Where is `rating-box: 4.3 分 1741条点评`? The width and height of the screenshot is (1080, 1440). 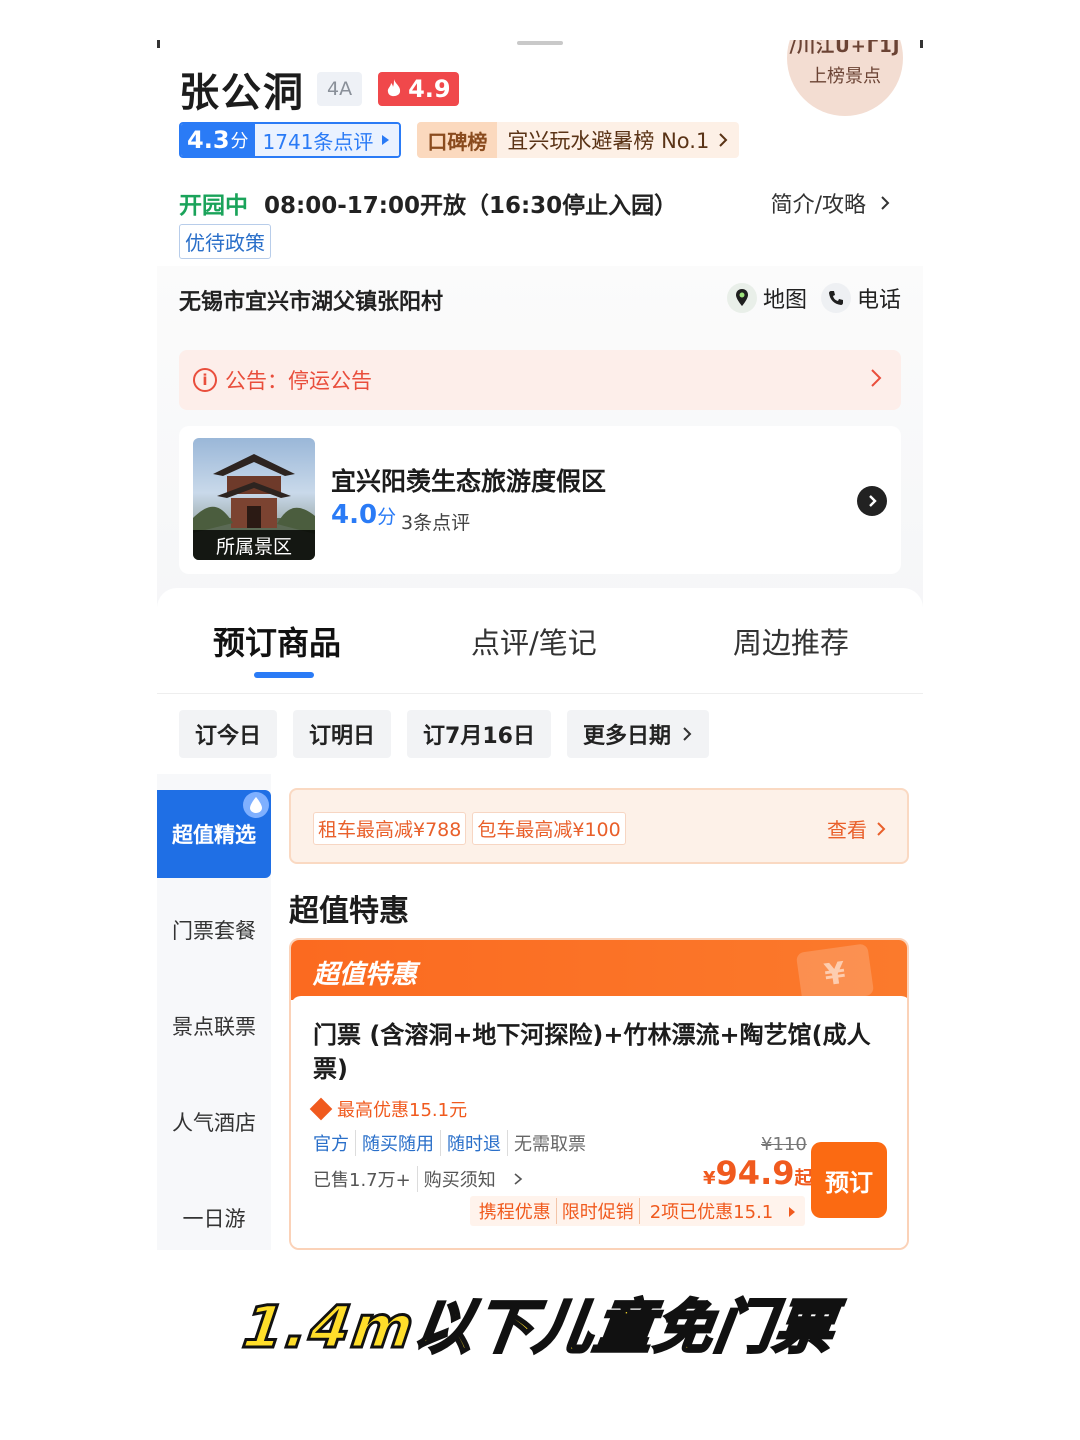 rating-box: 4.3 分 1741条点评 is located at coordinates (290, 140).